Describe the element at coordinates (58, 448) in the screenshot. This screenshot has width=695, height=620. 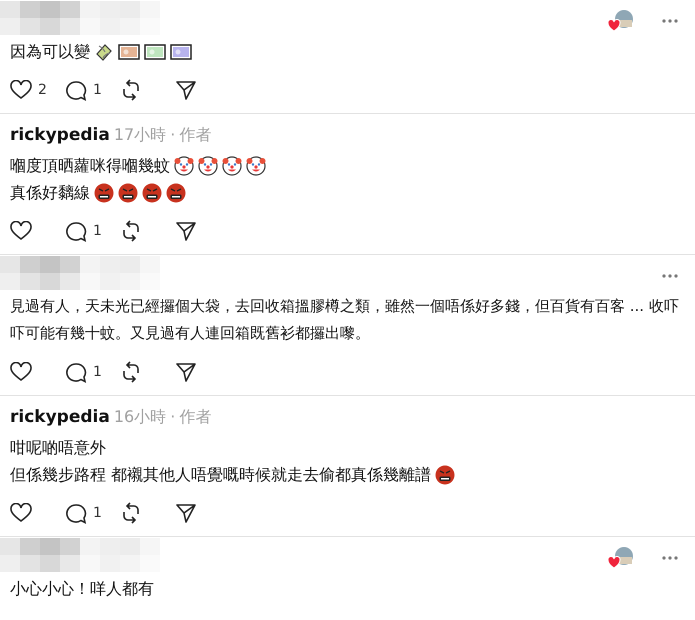
I see `comment-text: 咁呢啲唔意外` at that location.